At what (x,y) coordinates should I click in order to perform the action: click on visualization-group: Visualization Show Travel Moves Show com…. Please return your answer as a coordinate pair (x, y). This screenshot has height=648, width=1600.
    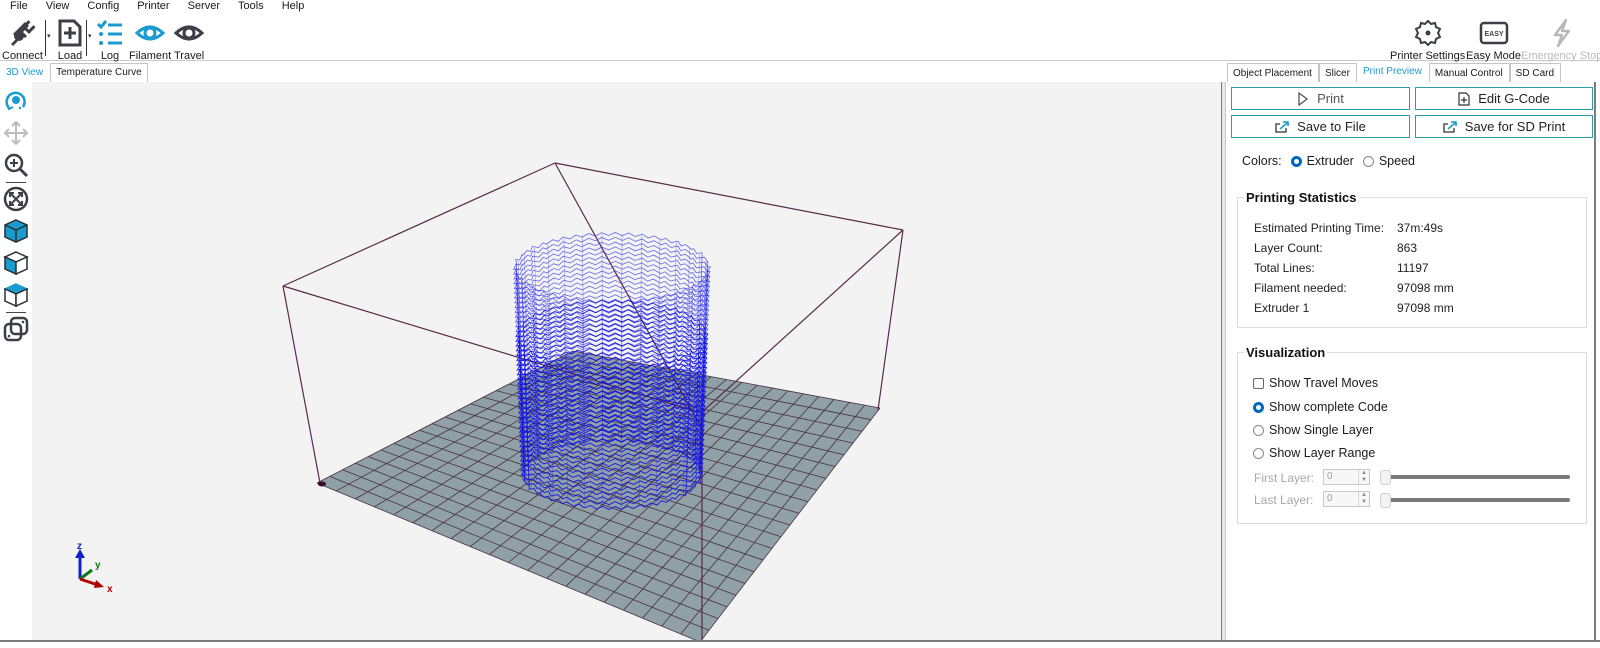
    Looking at the image, I should click on (1412, 434).